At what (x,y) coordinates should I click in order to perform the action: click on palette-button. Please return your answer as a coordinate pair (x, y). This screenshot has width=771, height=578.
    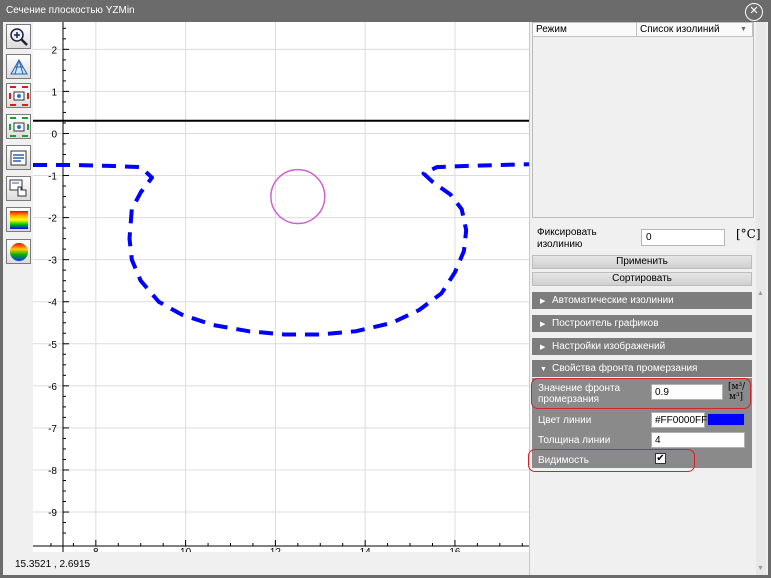
    Looking at the image, I should click on (18, 219).